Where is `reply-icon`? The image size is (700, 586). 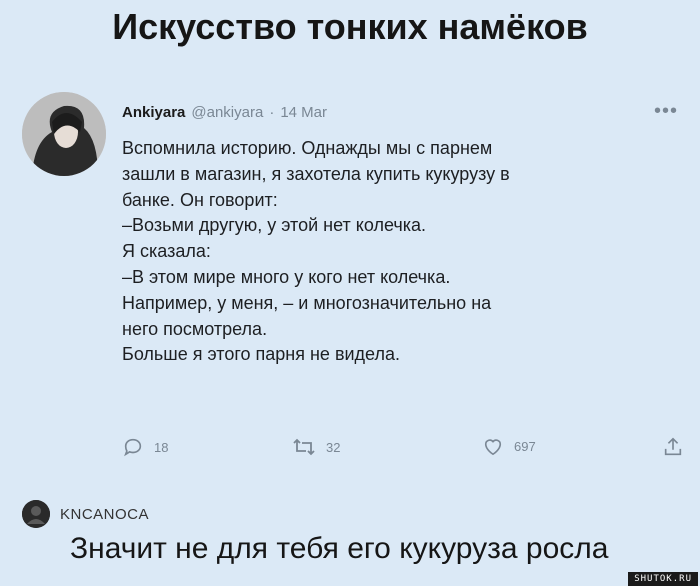
reply-icon is located at coordinates (133, 447).